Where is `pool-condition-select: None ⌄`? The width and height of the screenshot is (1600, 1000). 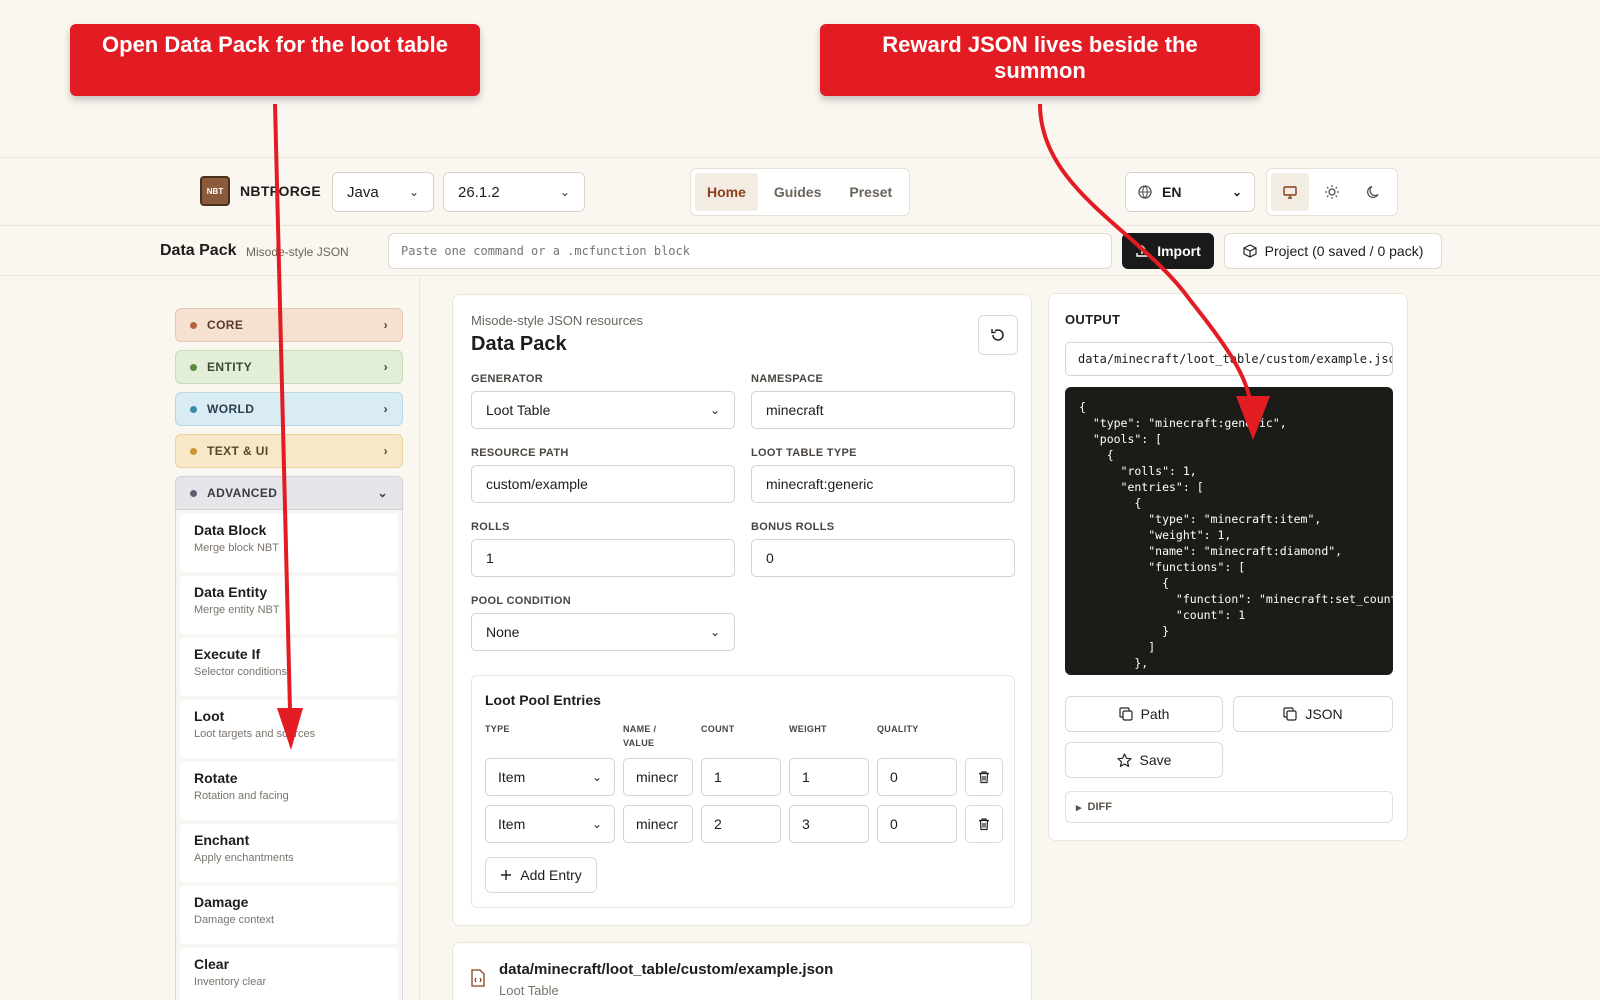 pool-condition-select: None ⌄ is located at coordinates (603, 632).